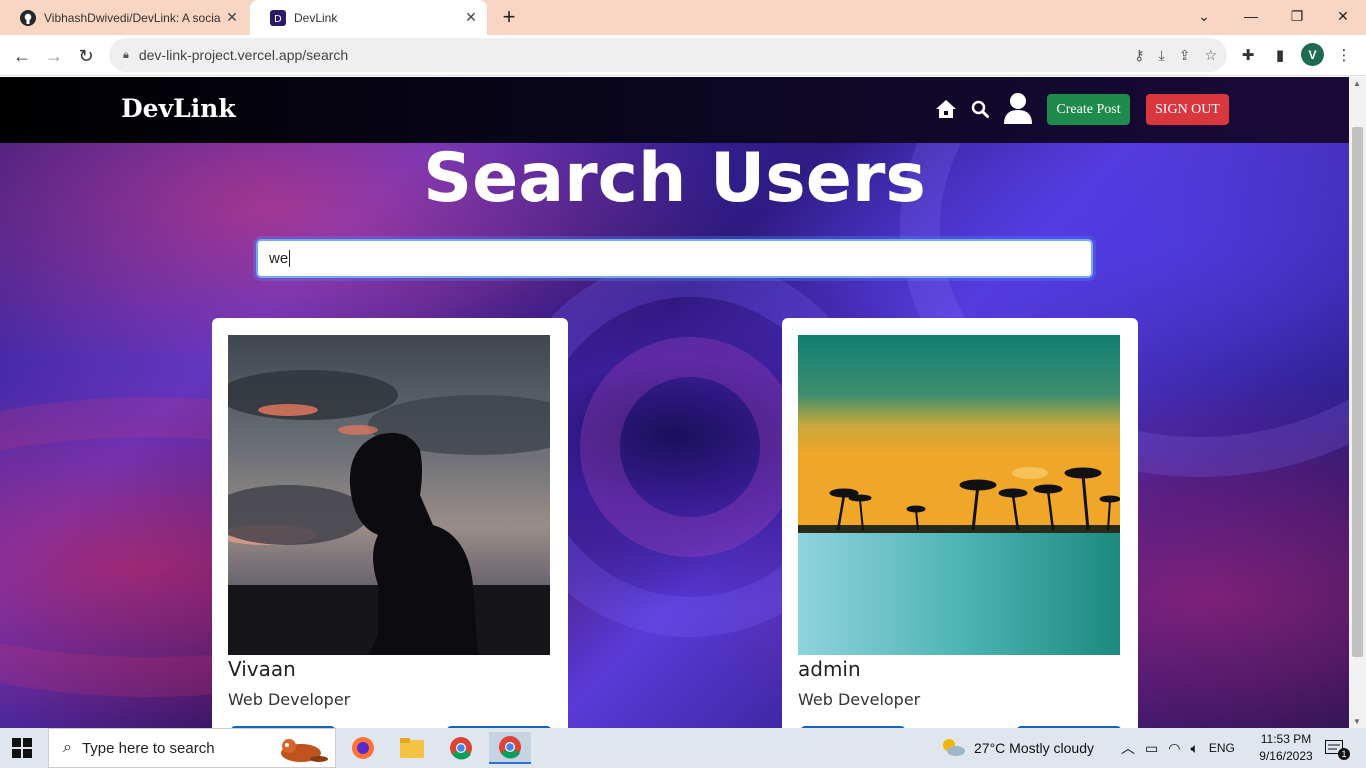  I want to click on user-card: Vivaan Web Developer, so click(390, 523).